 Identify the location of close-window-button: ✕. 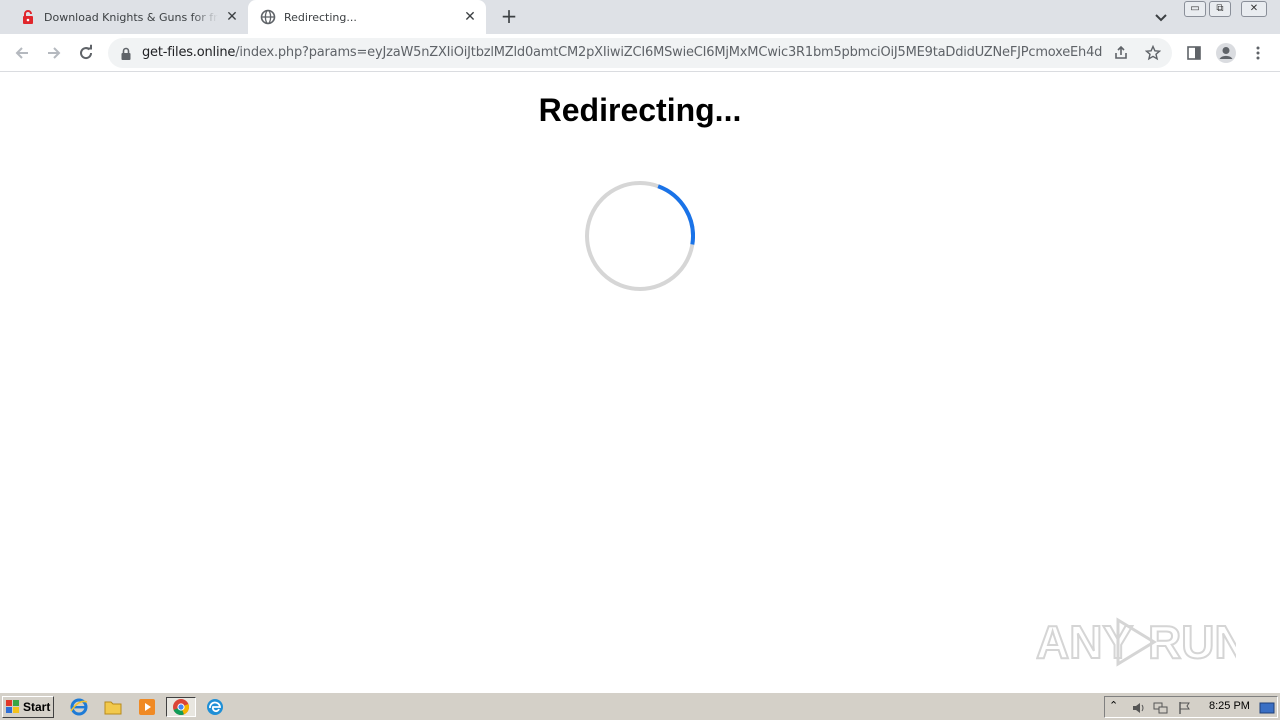
(1254, 9).